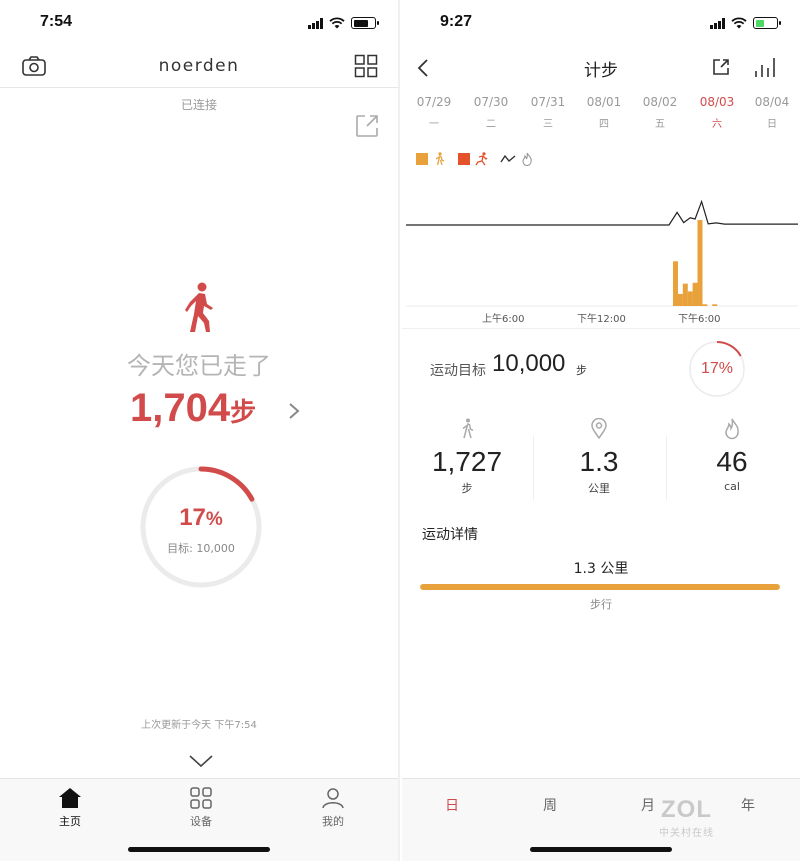 This screenshot has height=861, width=800. Describe the element at coordinates (450, 535) in the screenshot. I see `activity-detail-title: 运动详情` at that location.